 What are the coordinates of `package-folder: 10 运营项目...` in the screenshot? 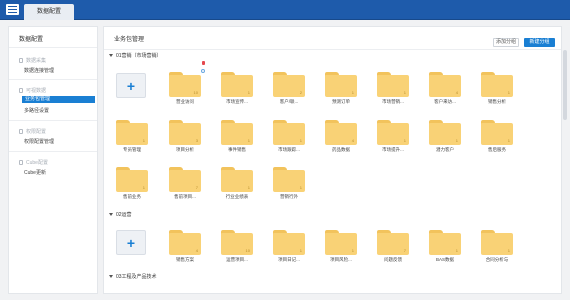 It's located at (237, 246).